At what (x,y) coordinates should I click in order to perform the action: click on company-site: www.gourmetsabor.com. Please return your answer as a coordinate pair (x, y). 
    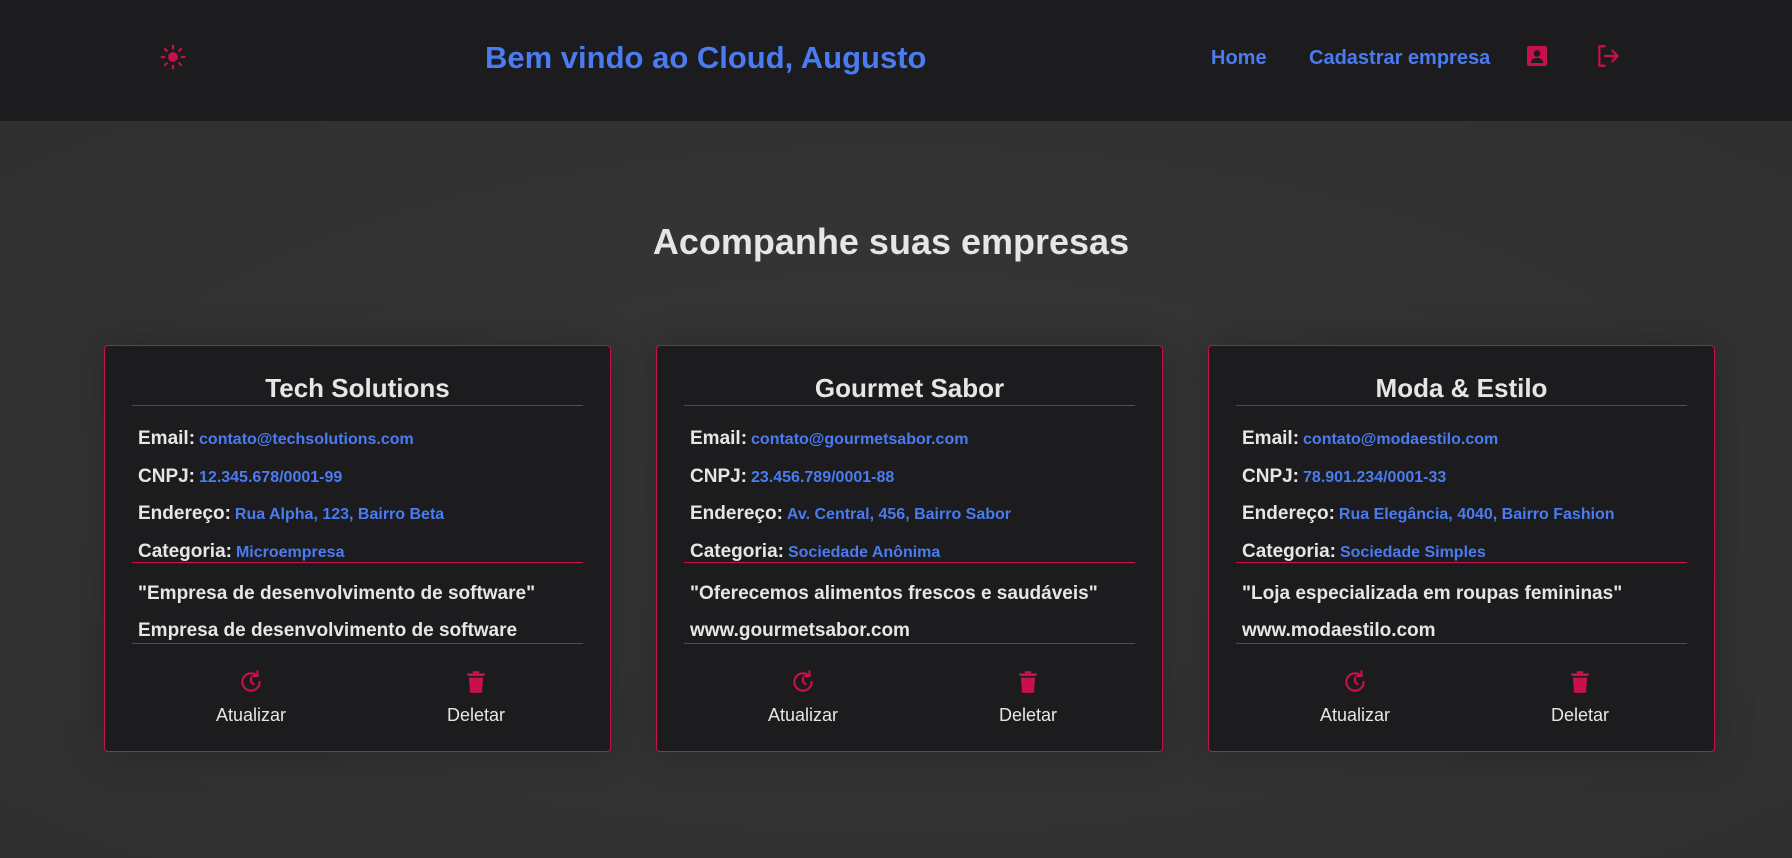
    Looking at the image, I should click on (800, 630).